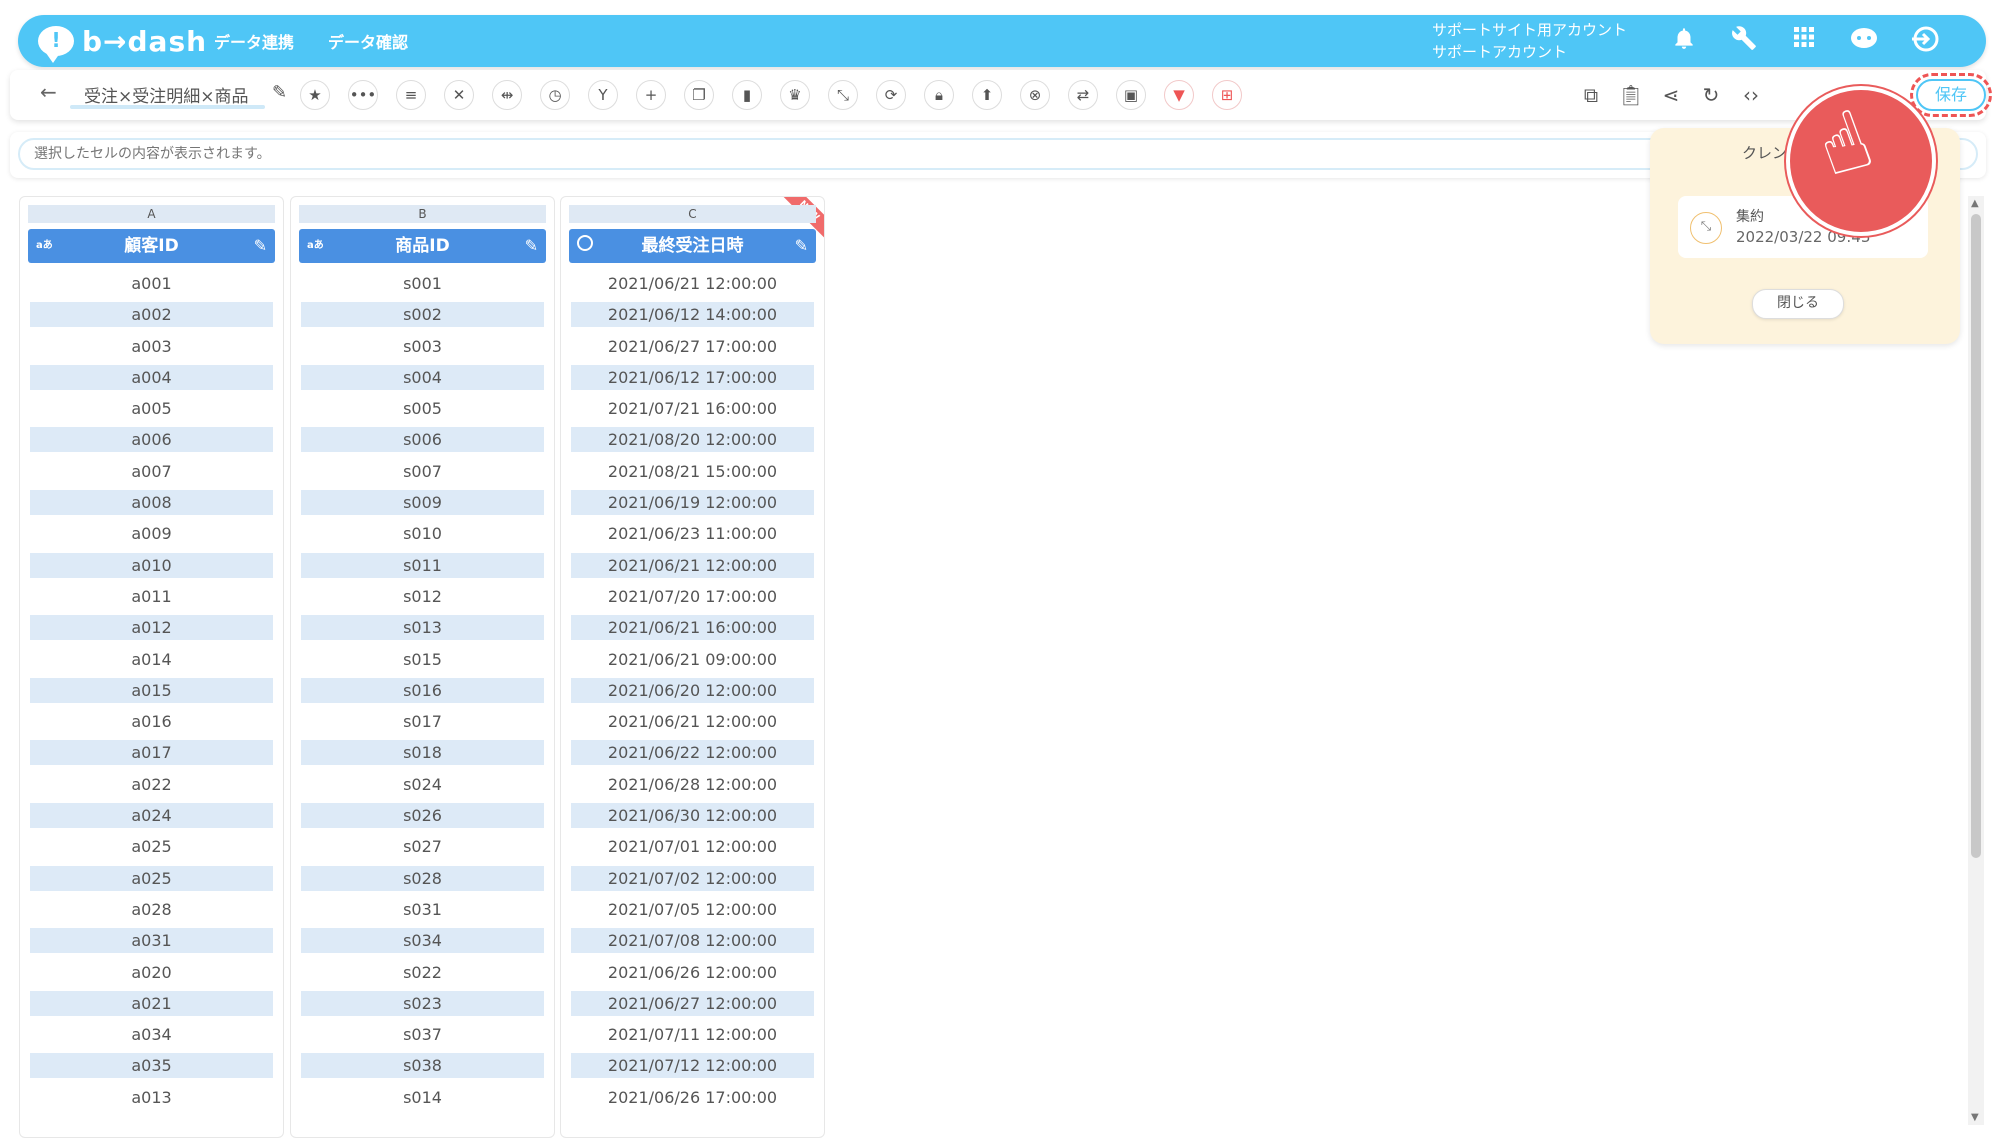  Describe the element at coordinates (692, 1003) in the screenshot. I see `table-cell: 2021/06/27 12:00:00` at that location.